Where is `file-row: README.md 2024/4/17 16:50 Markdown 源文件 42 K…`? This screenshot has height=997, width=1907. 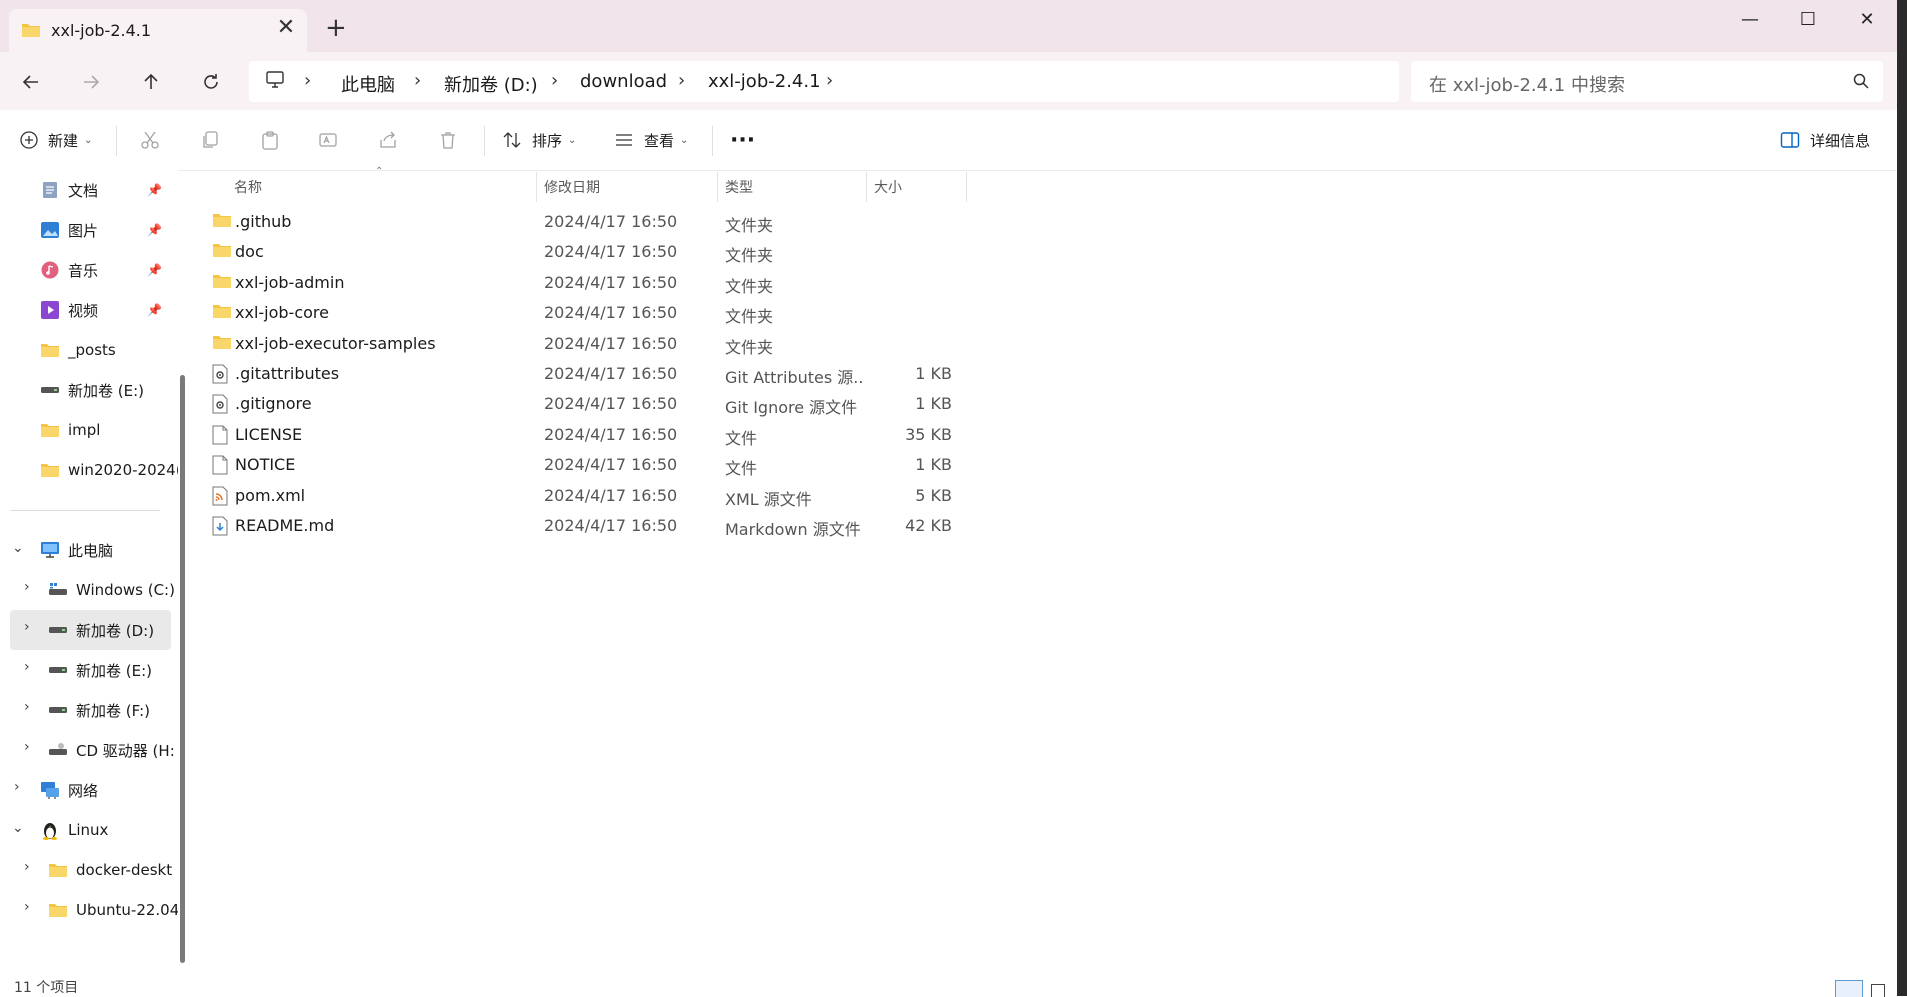
file-row: README.md 2024/4/17 16:50 Markdown 源文件 42 K… is located at coordinates (687, 526).